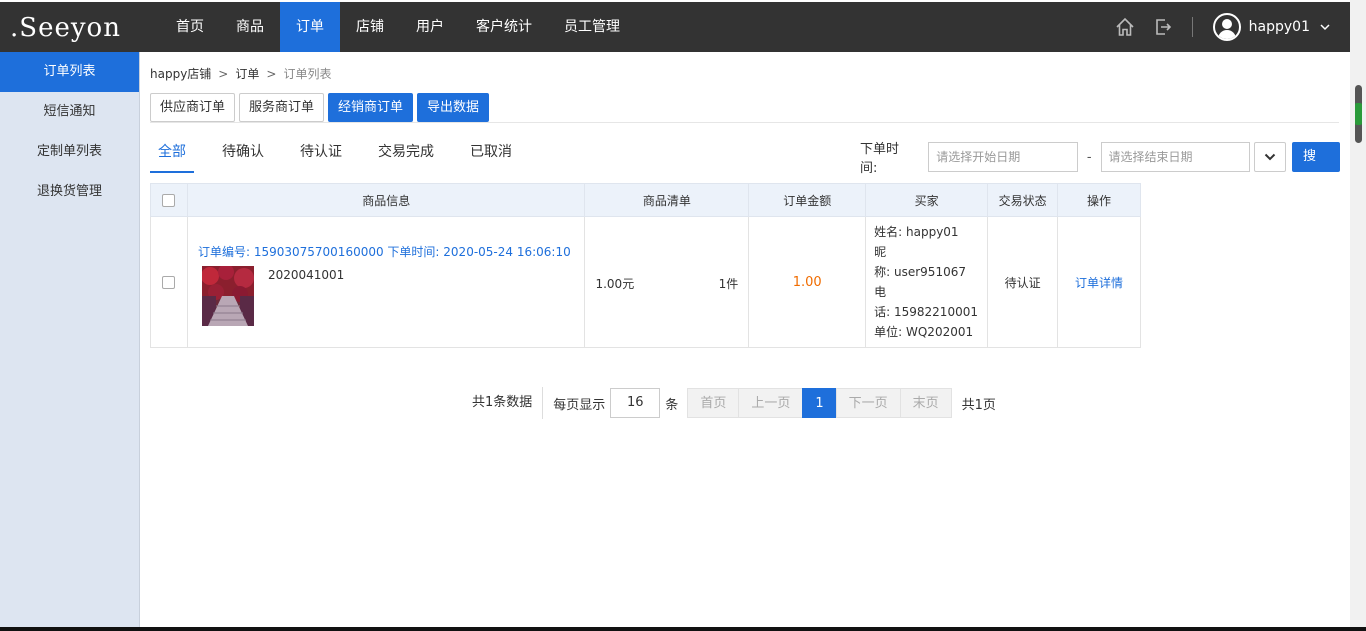 The height and width of the screenshot is (631, 1366). I want to click on total-count: 共1条数据, so click(508, 403).